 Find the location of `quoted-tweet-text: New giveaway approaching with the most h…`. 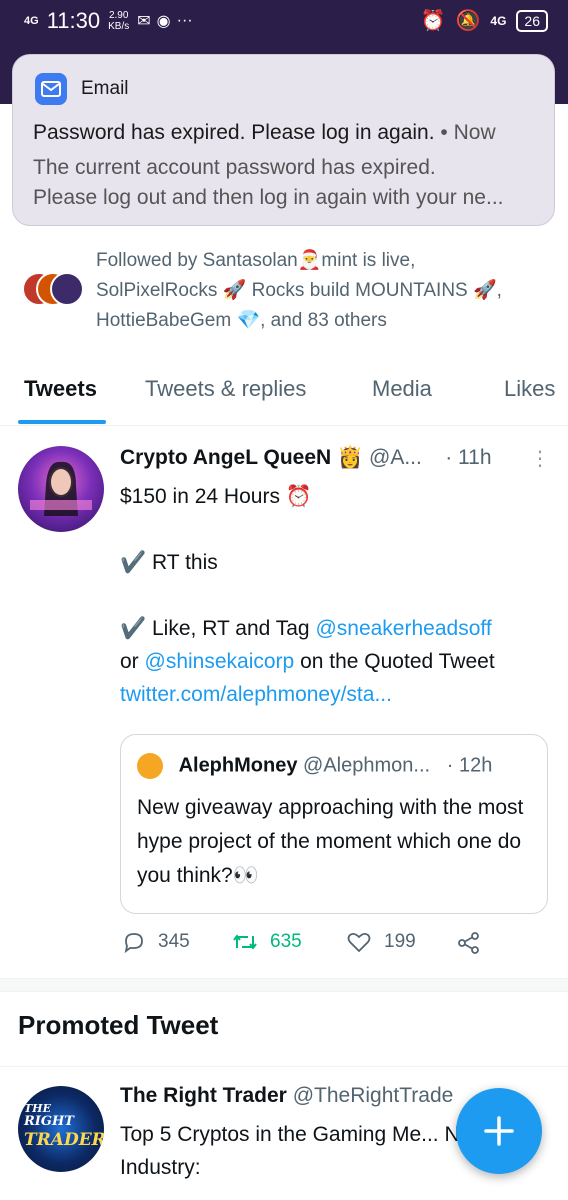

quoted-tweet-text: New giveaway approaching with the most h… is located at coordinates (330, 841).